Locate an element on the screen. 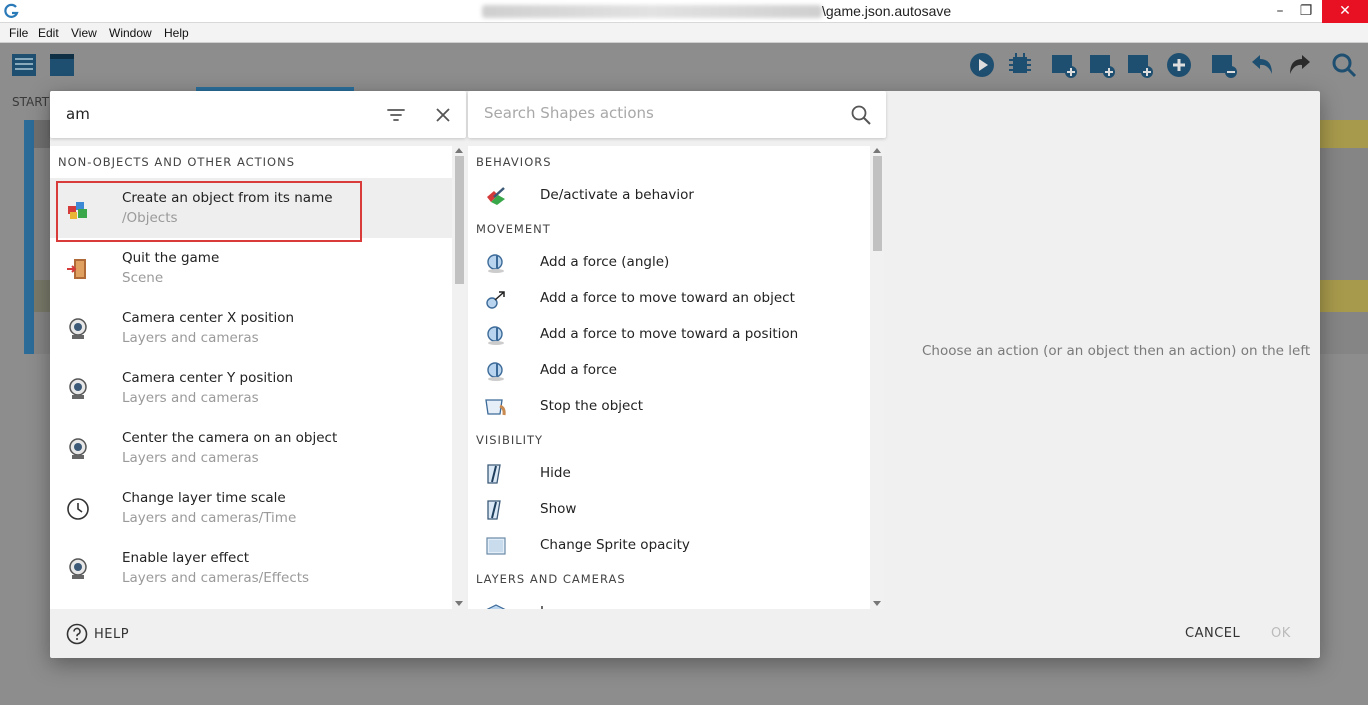 Image resolution: width=1368 pixels, height=705 pixels. object-search-input is located at coordinates (216, 114).